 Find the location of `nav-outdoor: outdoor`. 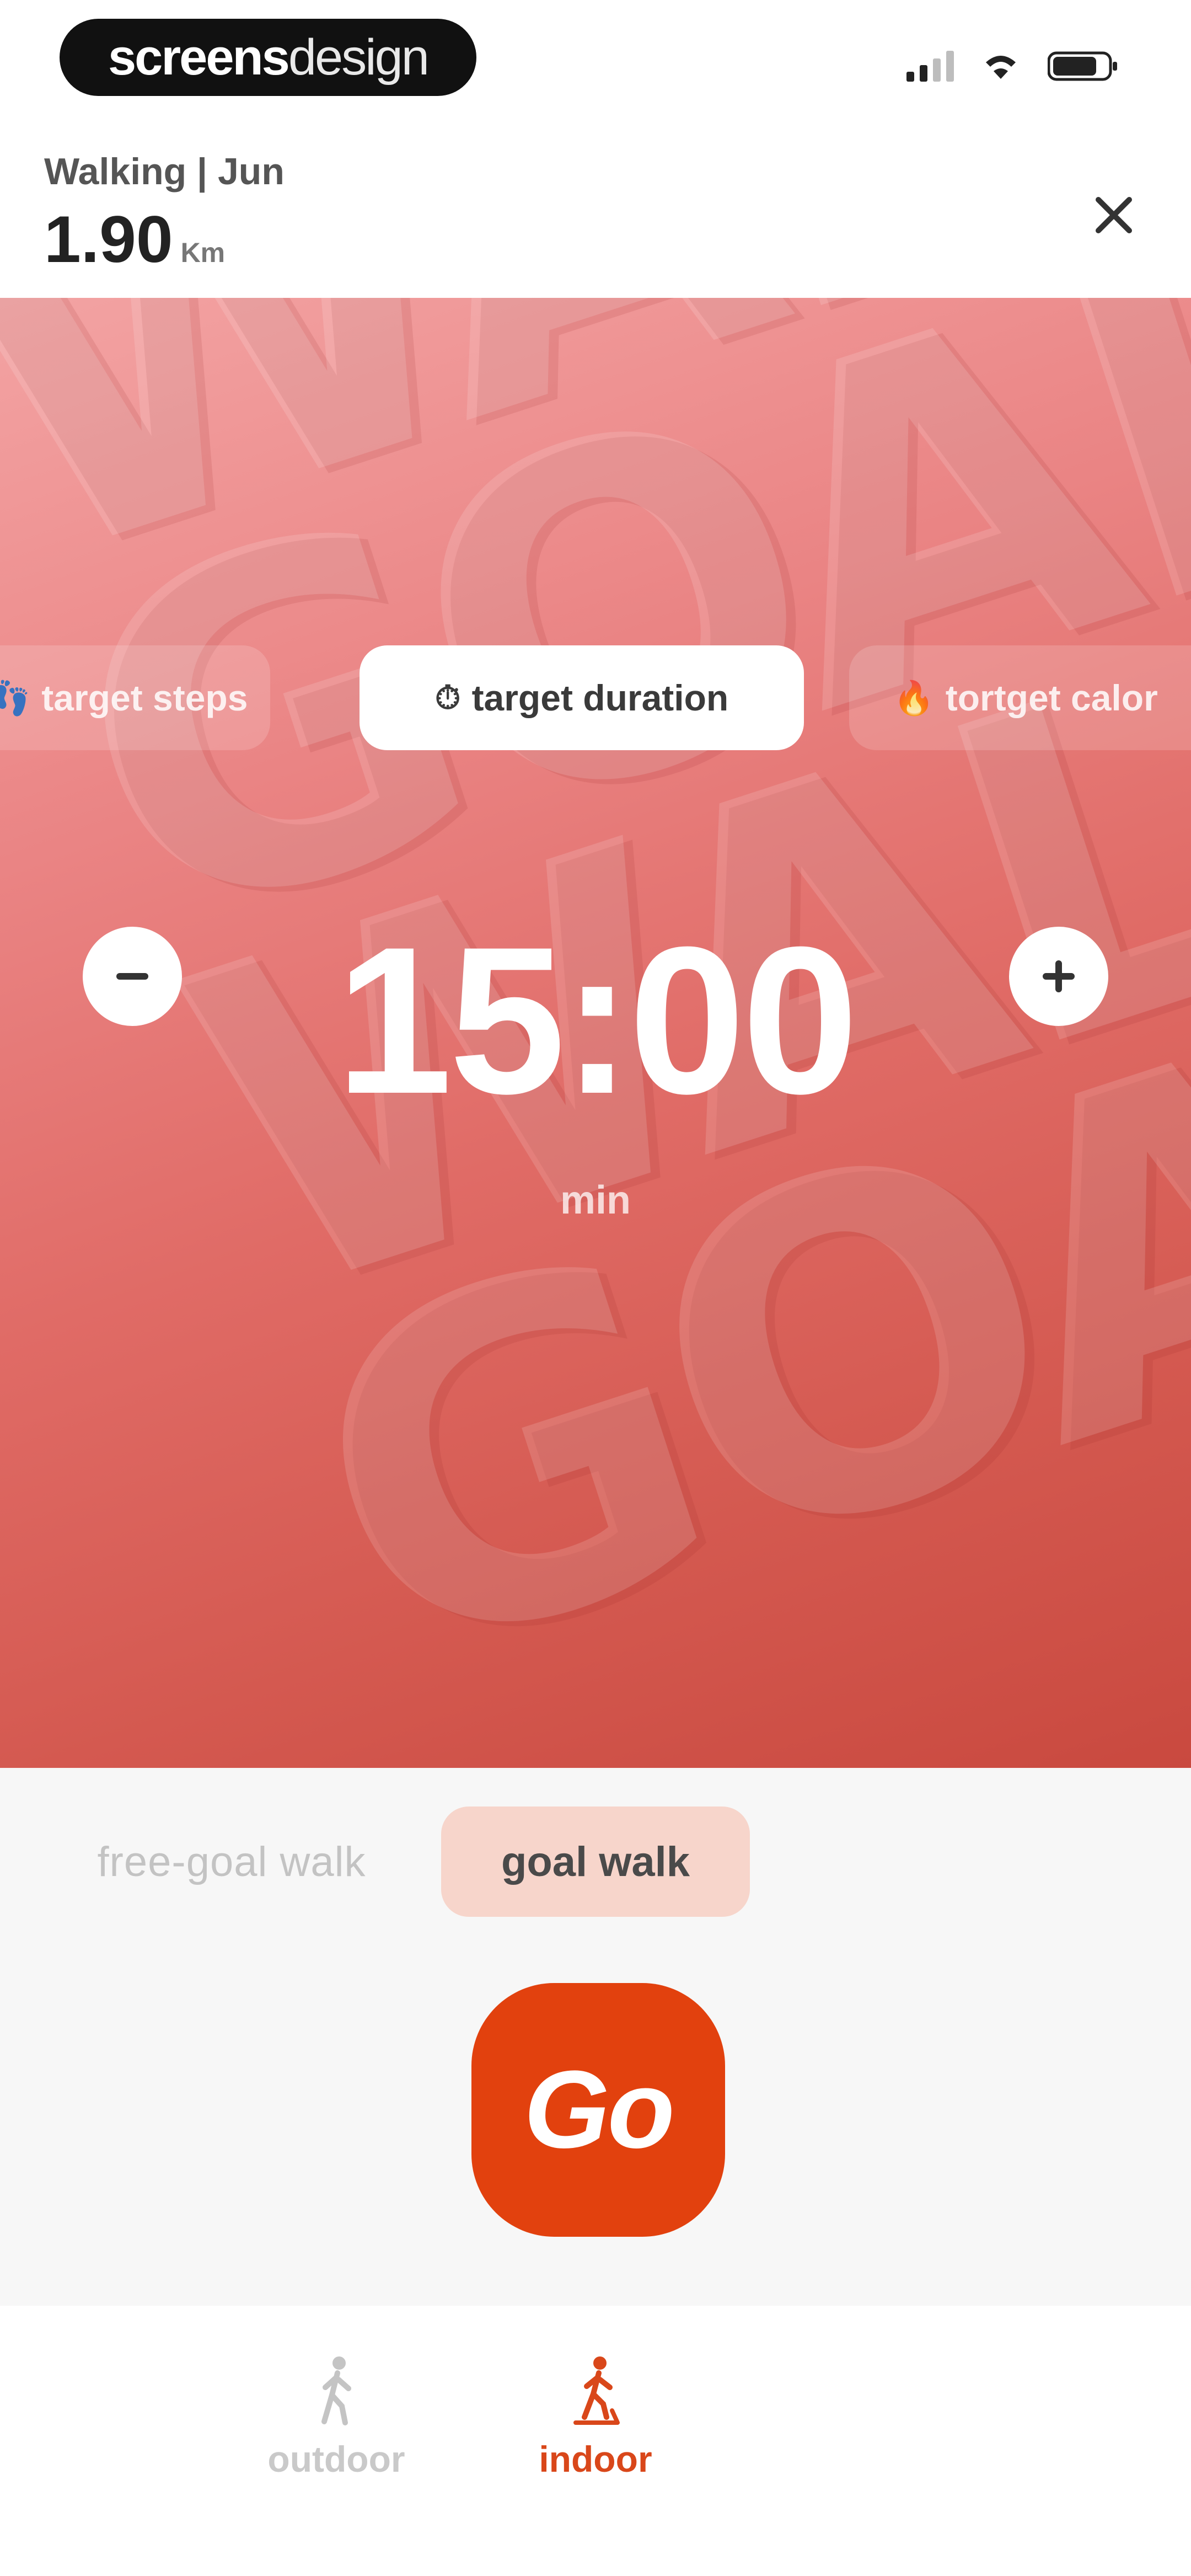

nav-outdoor: outdoor is located at coordinates (336, 2421).